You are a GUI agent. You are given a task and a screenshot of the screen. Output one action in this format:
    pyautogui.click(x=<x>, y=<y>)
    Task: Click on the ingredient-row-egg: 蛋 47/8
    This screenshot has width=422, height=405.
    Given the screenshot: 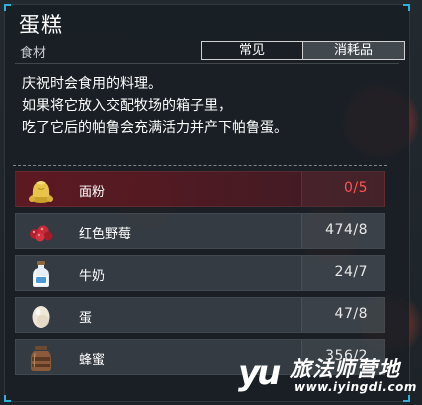 What is the action you would take?
    pyautogui.click(x=200, y=315)
    